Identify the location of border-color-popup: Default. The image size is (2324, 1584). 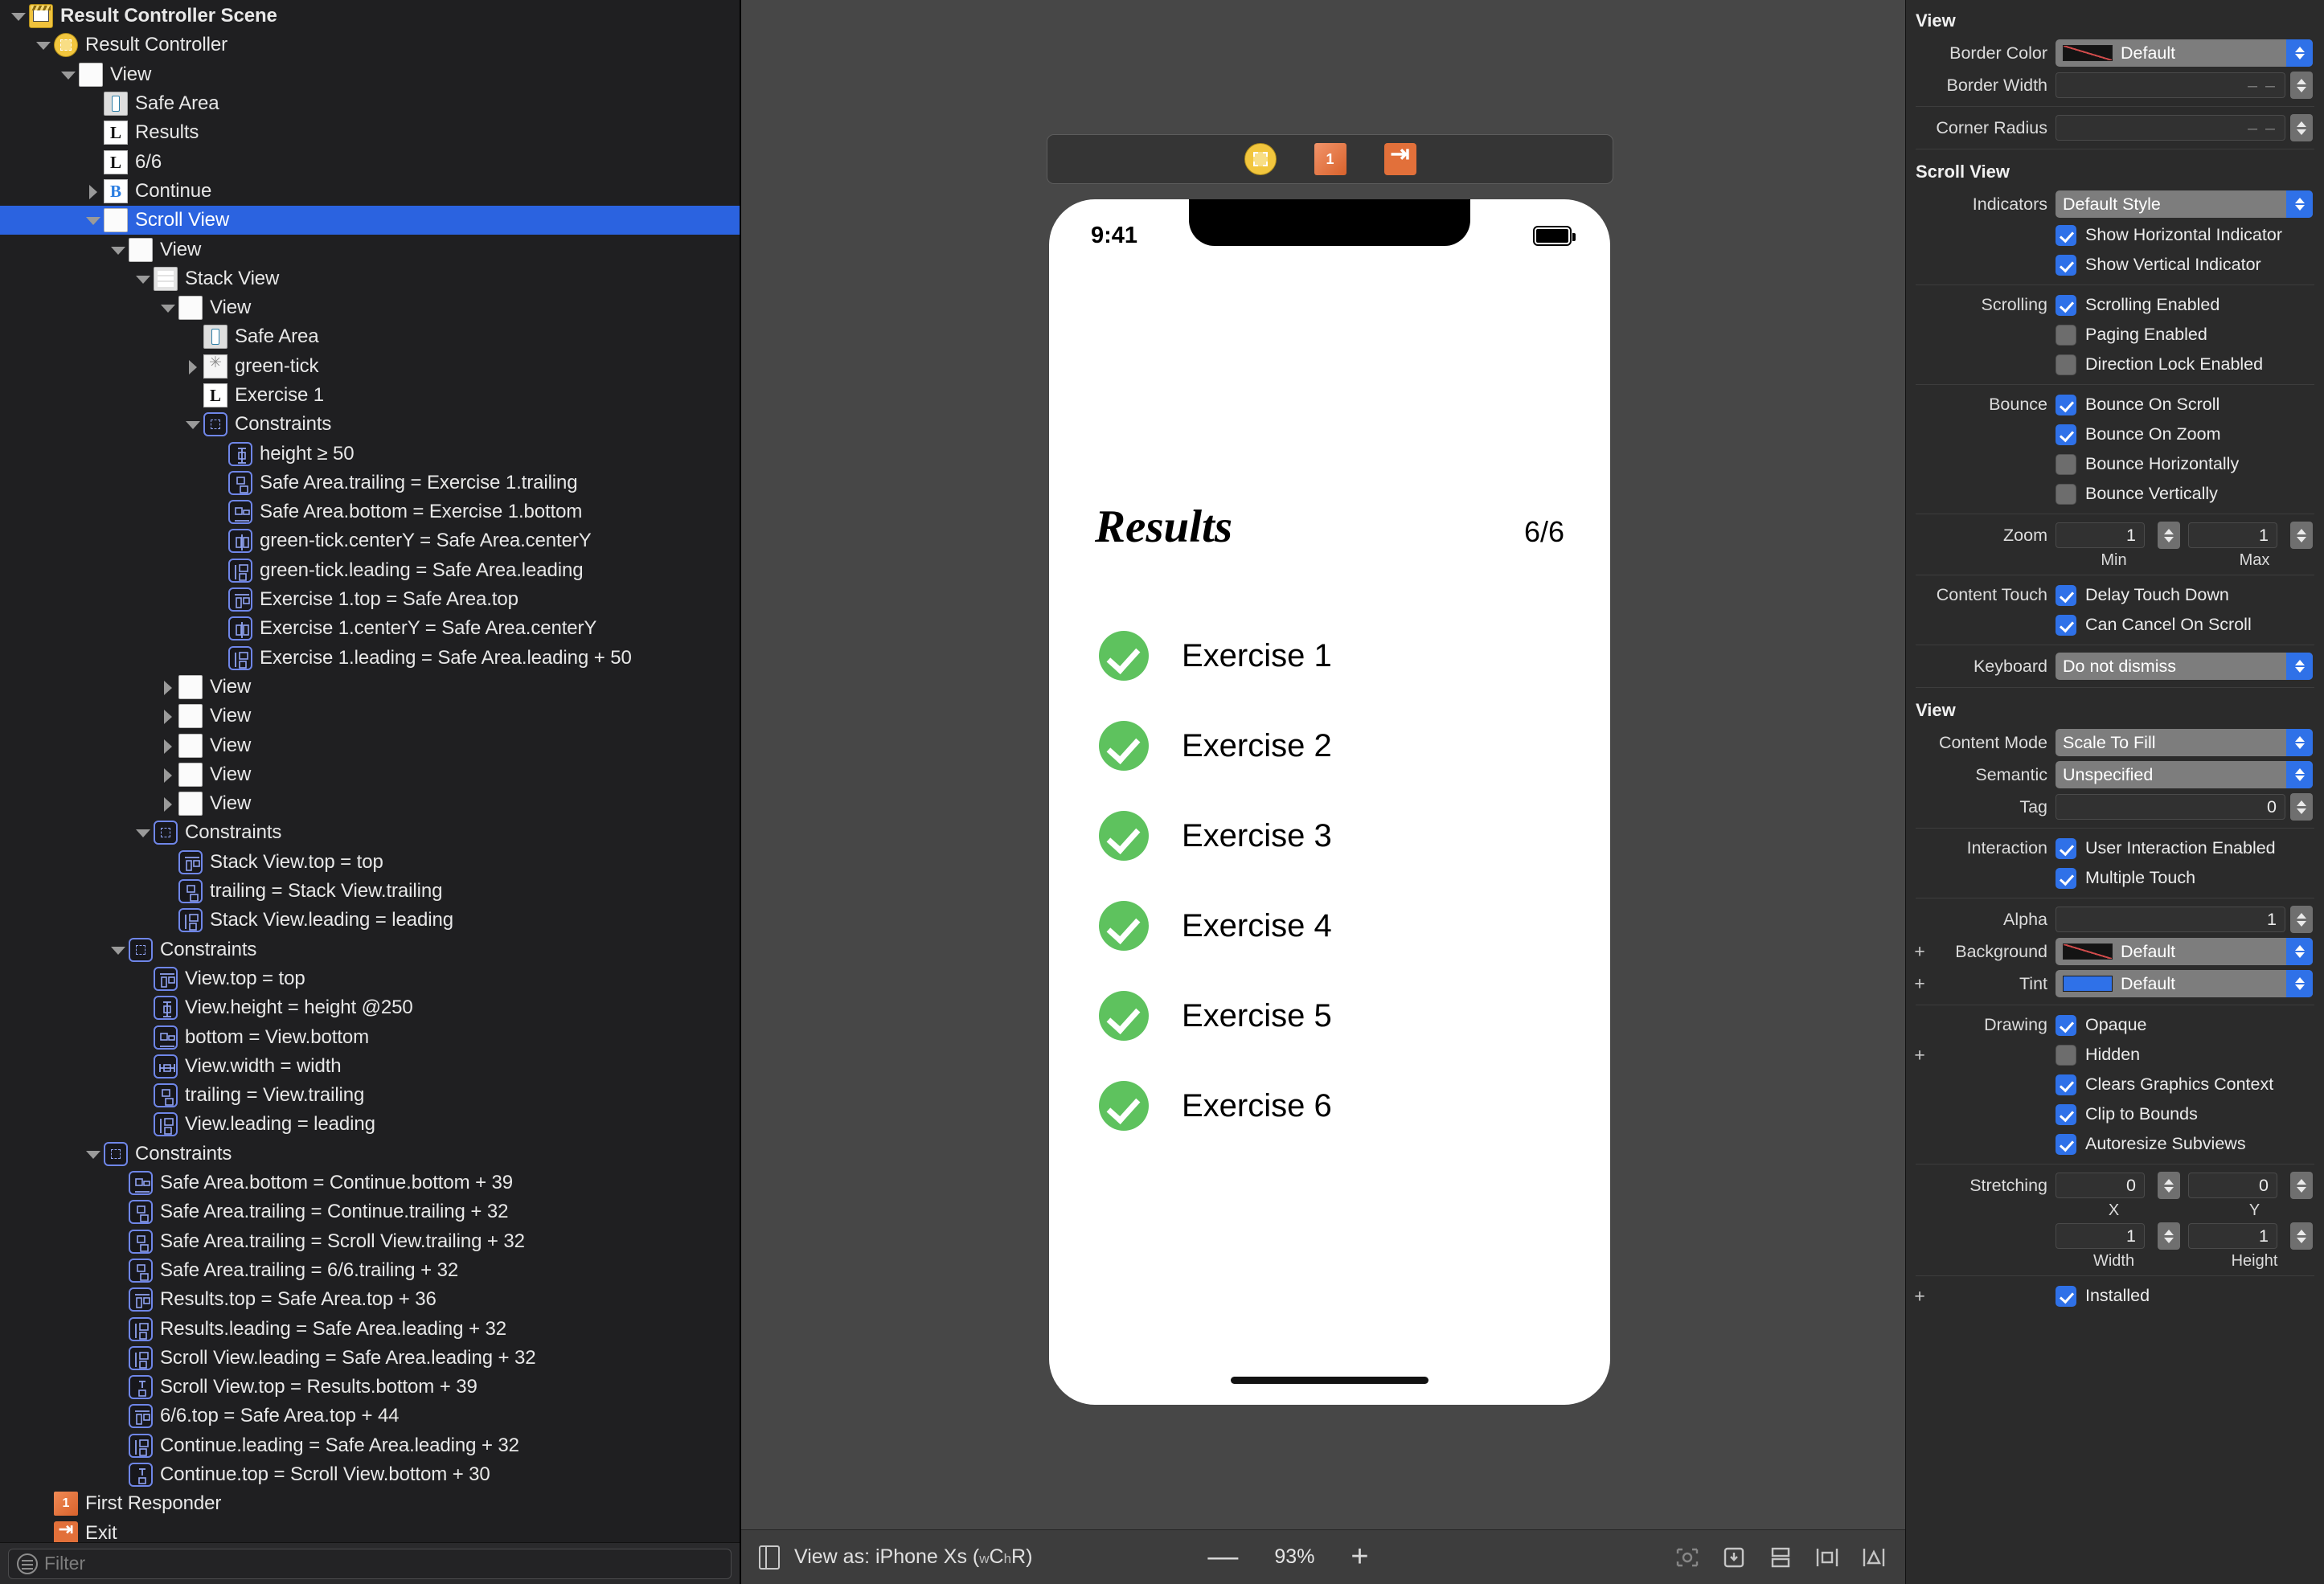
(2184, 53).